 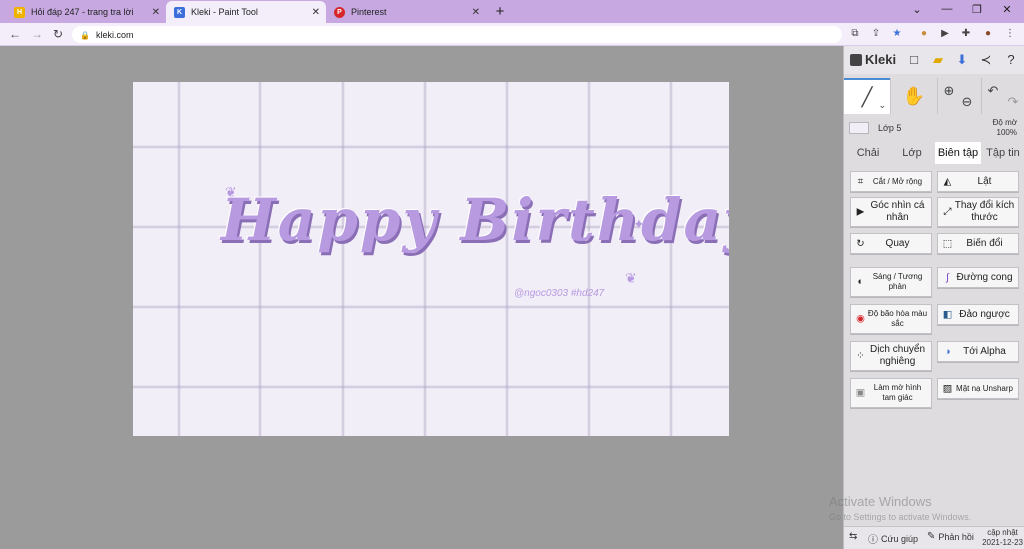 I want to click on unsharp-mask-icon: ▨, so click(x=947, y=388).